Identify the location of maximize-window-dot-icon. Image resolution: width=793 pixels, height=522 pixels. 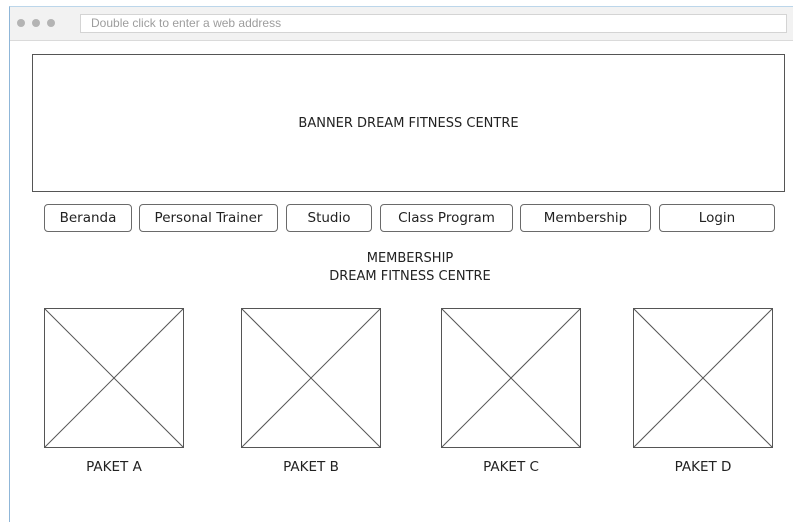
(51, 23).